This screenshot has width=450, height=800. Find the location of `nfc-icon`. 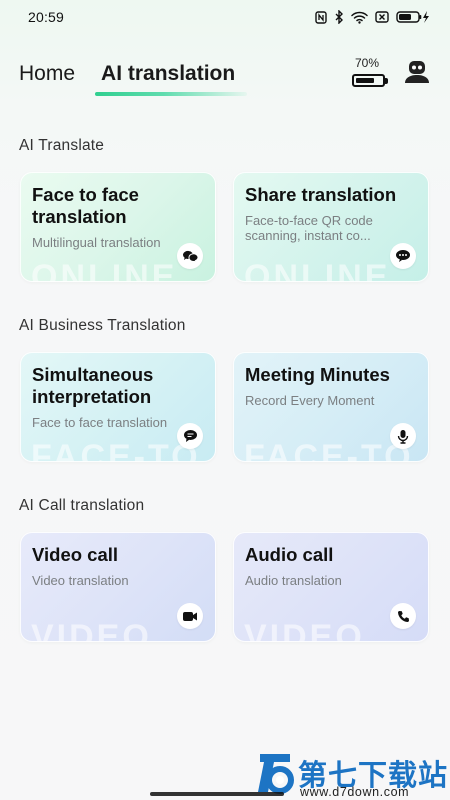

nfc-icon is located at coordinates (321, 17).